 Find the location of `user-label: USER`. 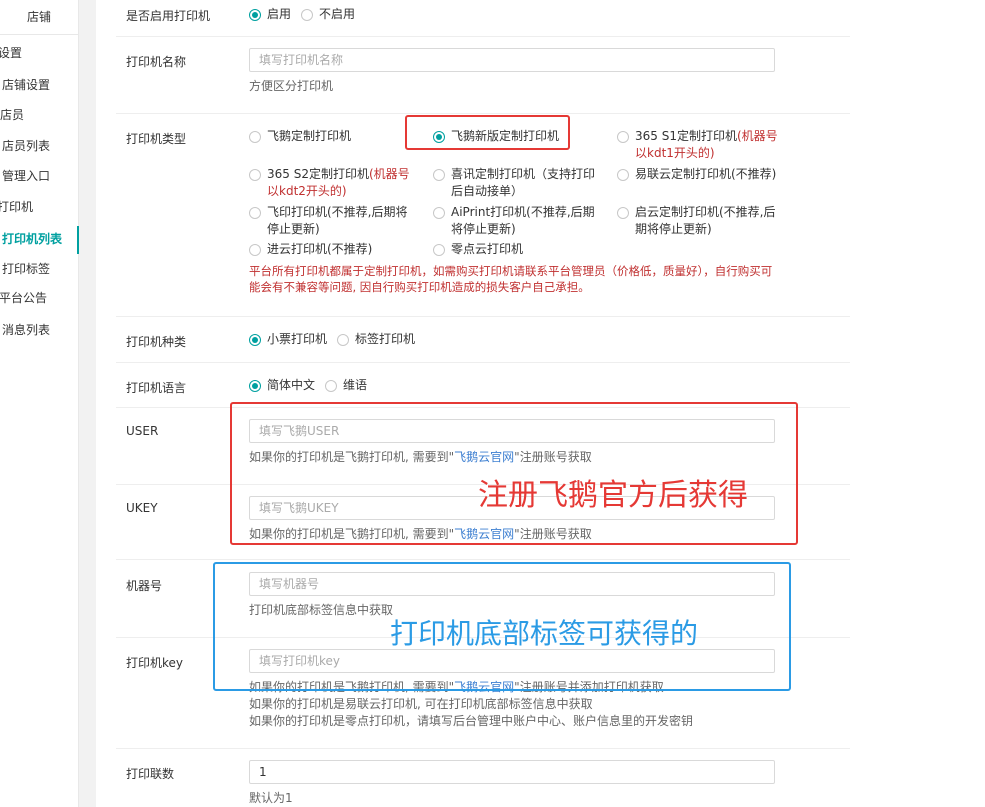

user-label: USER is located at coordinates (142, 431).